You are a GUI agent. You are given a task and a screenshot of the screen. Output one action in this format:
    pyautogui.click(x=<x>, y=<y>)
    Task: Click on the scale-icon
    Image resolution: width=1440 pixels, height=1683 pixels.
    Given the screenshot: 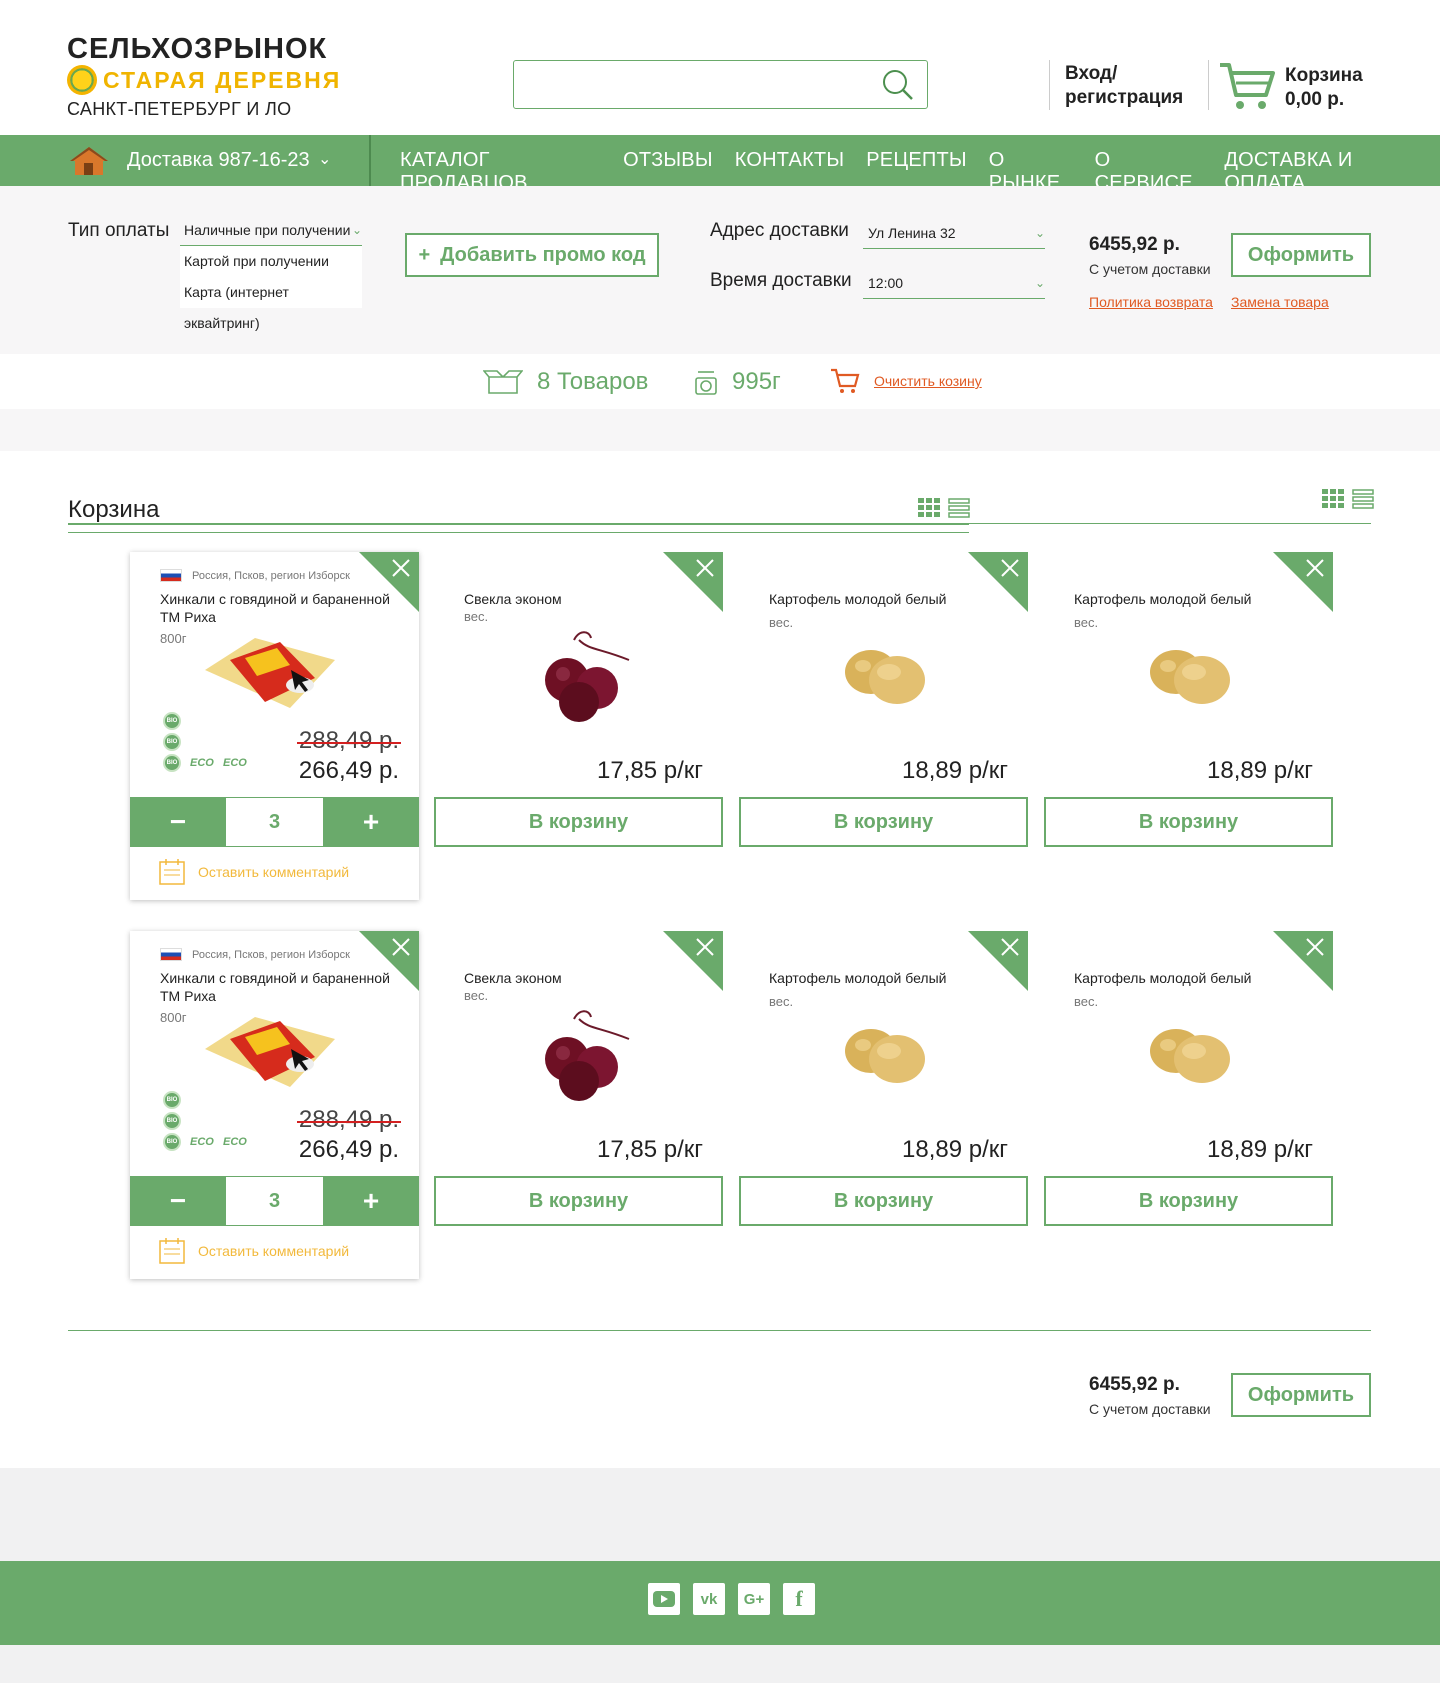 What is the action you would take?
    pyautogui.click(x=706, y=383)
    